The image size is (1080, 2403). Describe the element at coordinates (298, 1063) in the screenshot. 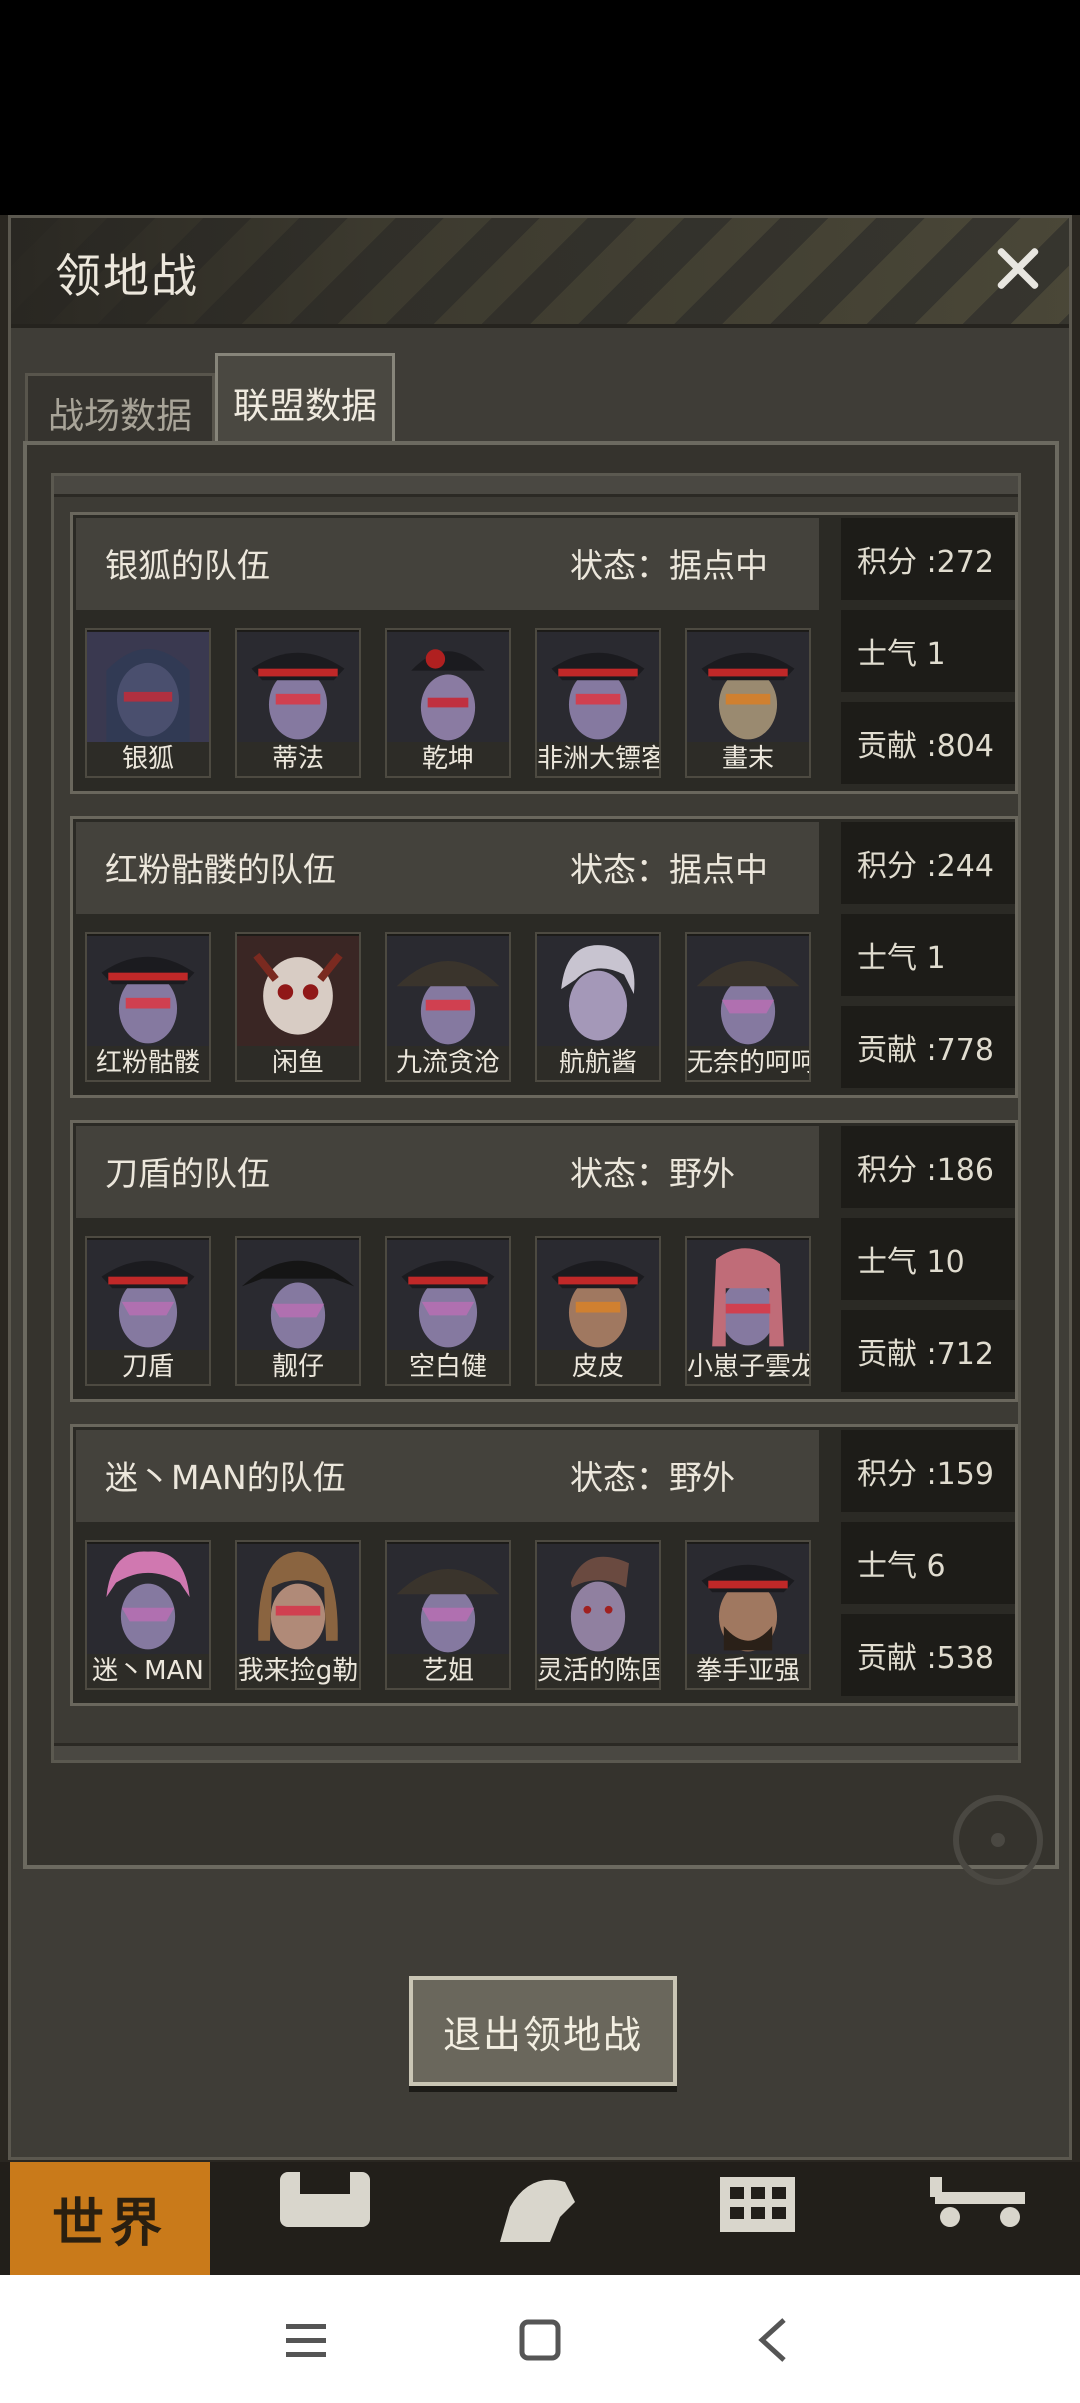

I see `member-name: 闲鱼` at that location.